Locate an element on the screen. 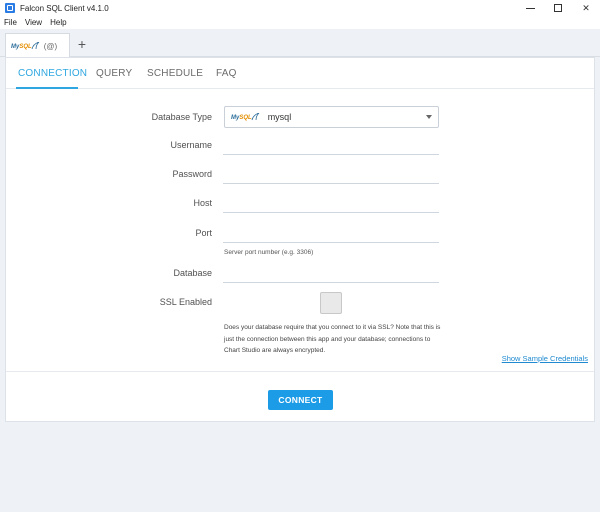  maximize-button is located at coordinates (558, 8).